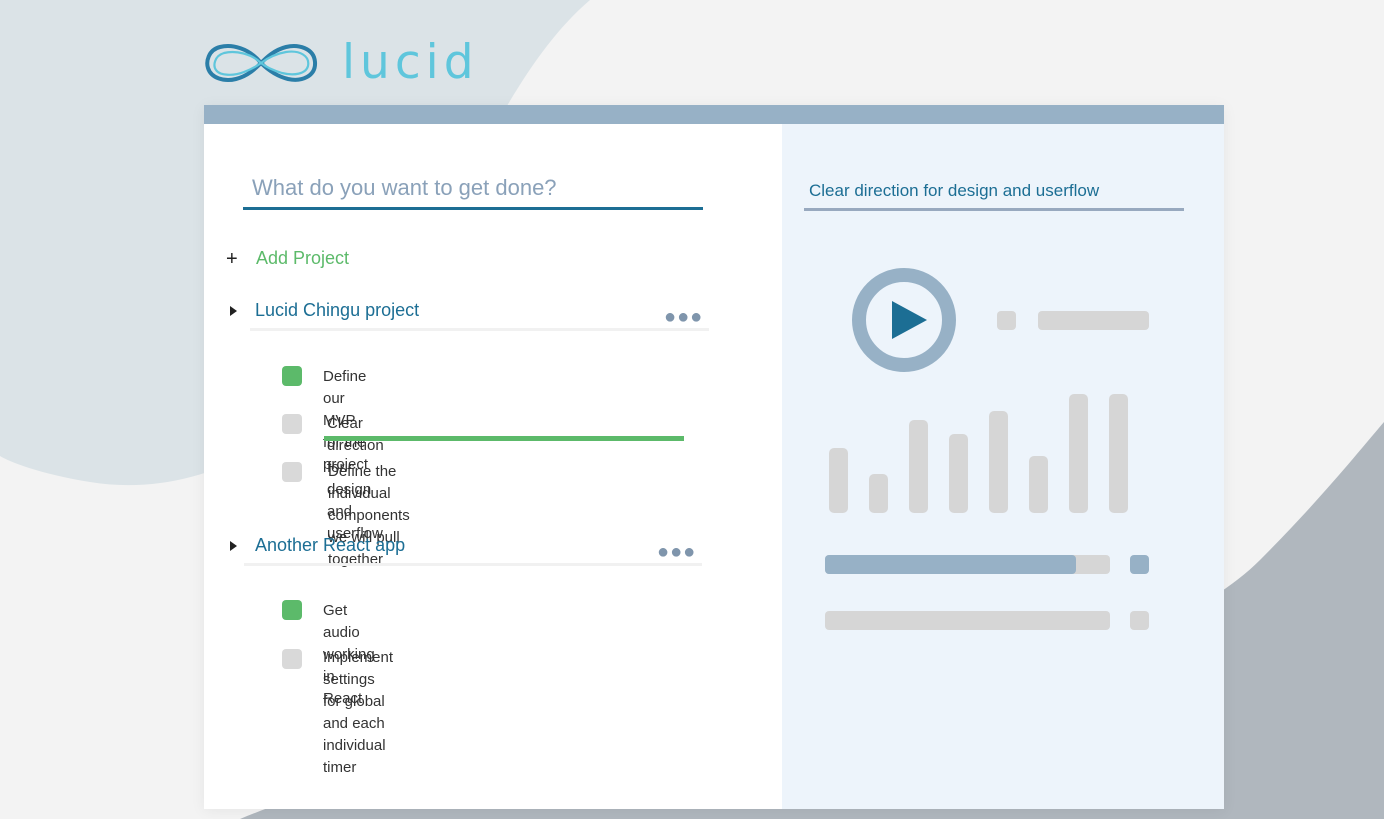  Describe the element at coordinates (1139, 564) in the screenshot. I see `progress-handle` at that location.